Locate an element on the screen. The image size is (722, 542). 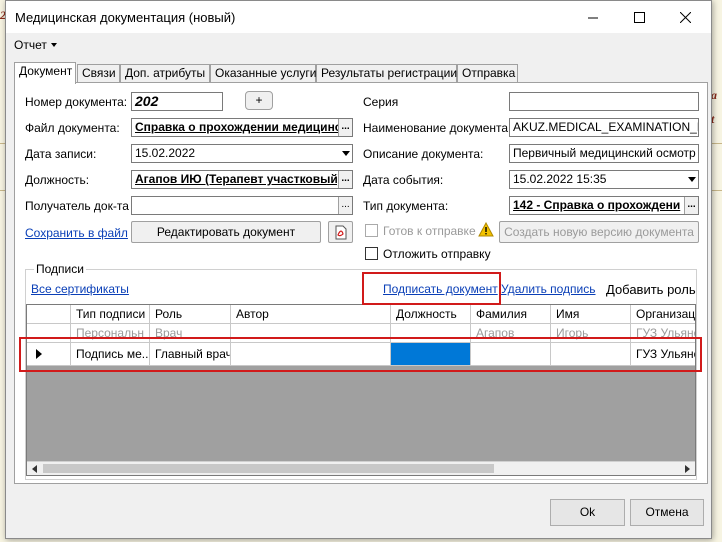
row-indicator-header is located at coordinates (49, 314).